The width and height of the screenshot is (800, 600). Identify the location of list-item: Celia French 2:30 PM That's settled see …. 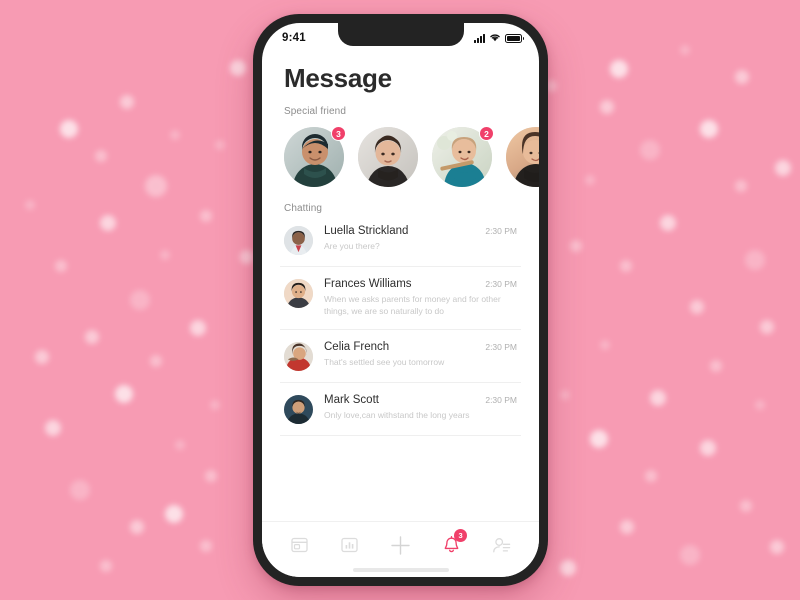
(400, 356).